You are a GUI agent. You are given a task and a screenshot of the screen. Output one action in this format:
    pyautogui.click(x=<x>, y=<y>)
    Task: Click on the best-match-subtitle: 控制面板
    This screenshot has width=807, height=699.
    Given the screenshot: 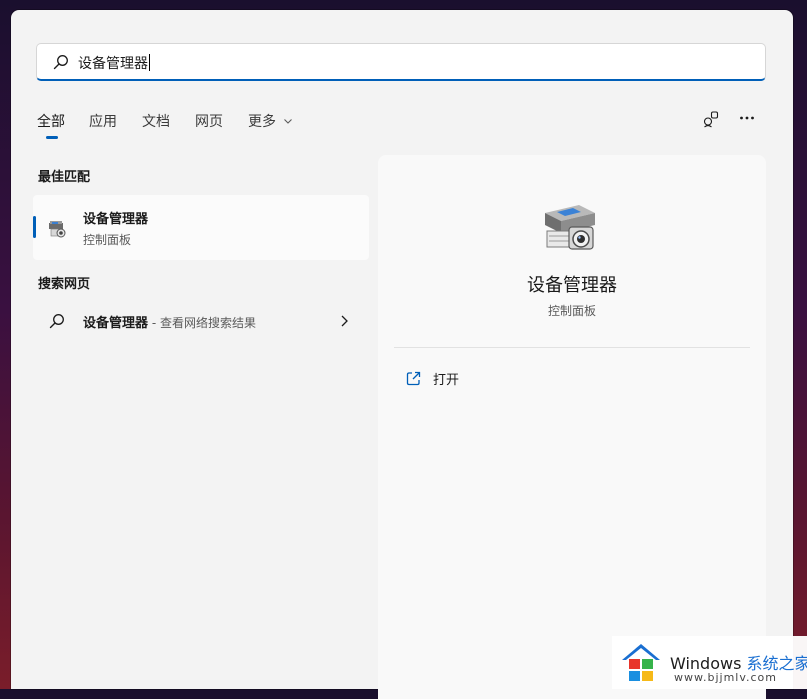 What is the action you would take?
    pyautogui.click(x=107, y=240)
    